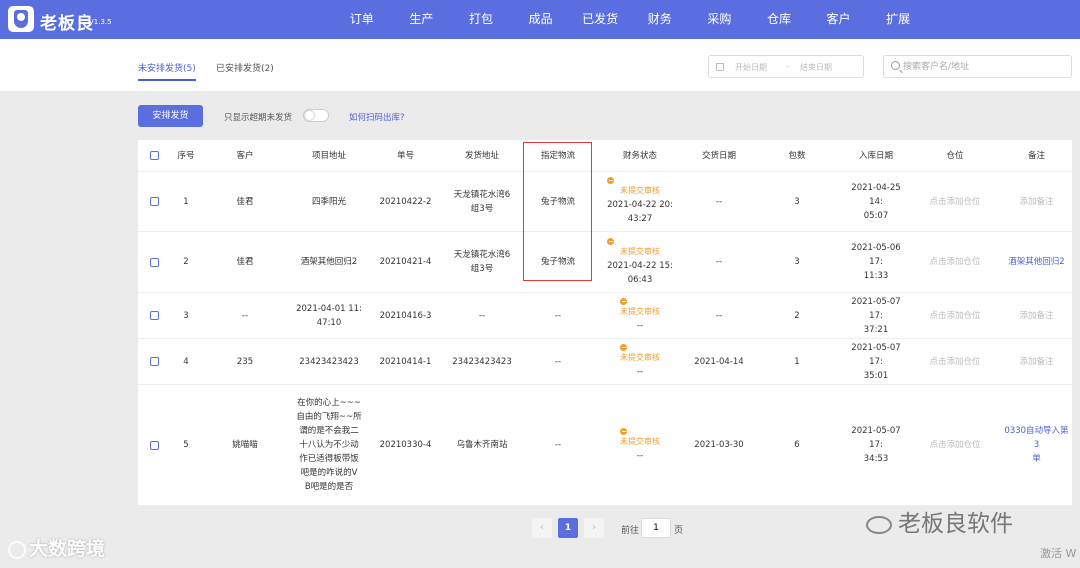 The height and width of the screenshot is (568, 1080). Describe the element at coordinates (816, 67) in the screenshot. I see `end-date-field: 结束日期` at that location.